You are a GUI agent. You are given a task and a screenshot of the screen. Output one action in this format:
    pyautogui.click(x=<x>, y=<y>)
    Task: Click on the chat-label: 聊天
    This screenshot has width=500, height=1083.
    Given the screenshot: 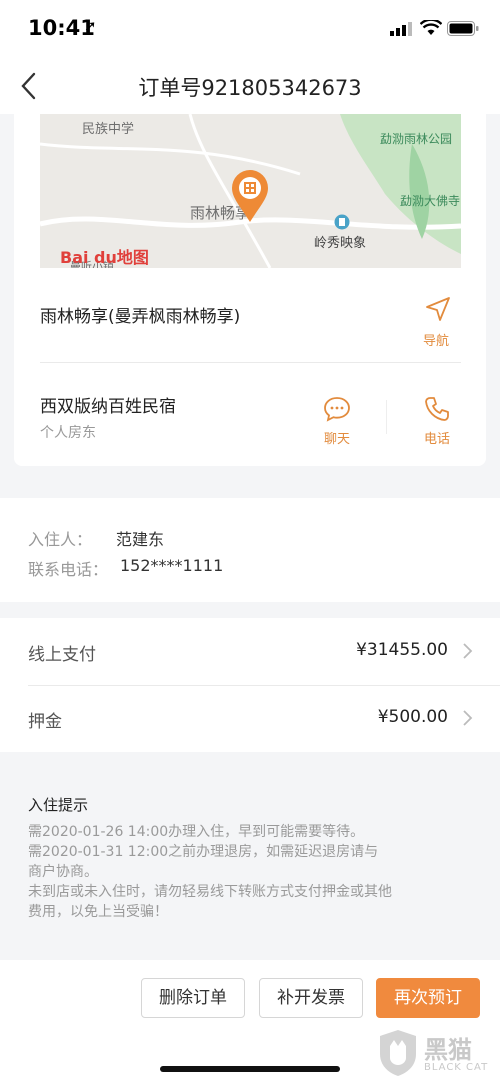 What is the action you would take?
    pyautogui.click(x=336, y=439)
    